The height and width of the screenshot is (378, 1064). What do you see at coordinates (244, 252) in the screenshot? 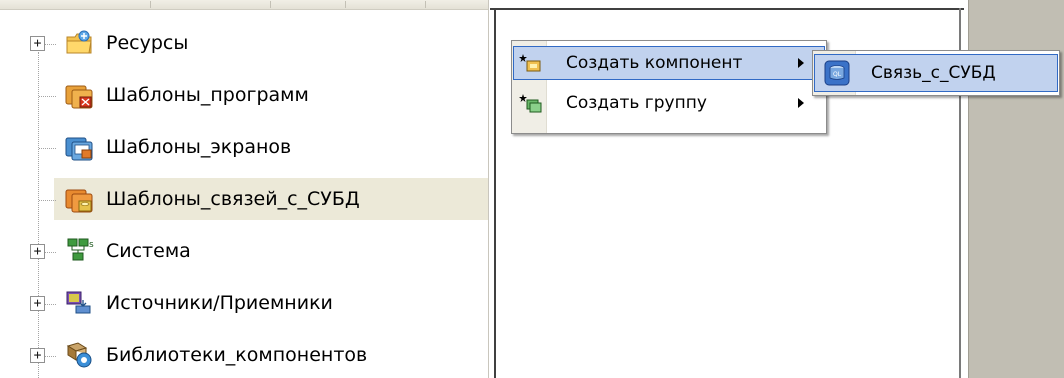
I see `tree-item-system: + s Система` at bounding box center [244, 252].